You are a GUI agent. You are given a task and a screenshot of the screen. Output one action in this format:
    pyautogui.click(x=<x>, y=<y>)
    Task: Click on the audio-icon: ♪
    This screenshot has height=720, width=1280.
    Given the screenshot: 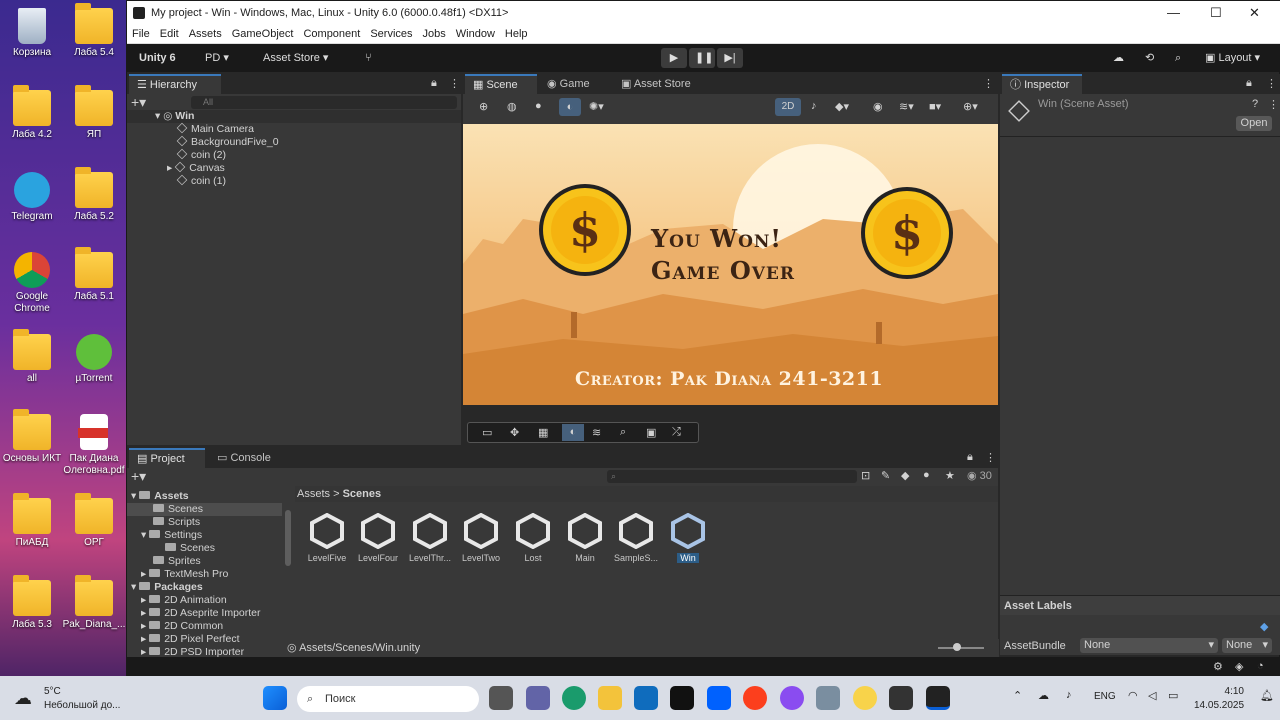 What is the action you would take?
    pyautogui.click(x=814, y=106)
    